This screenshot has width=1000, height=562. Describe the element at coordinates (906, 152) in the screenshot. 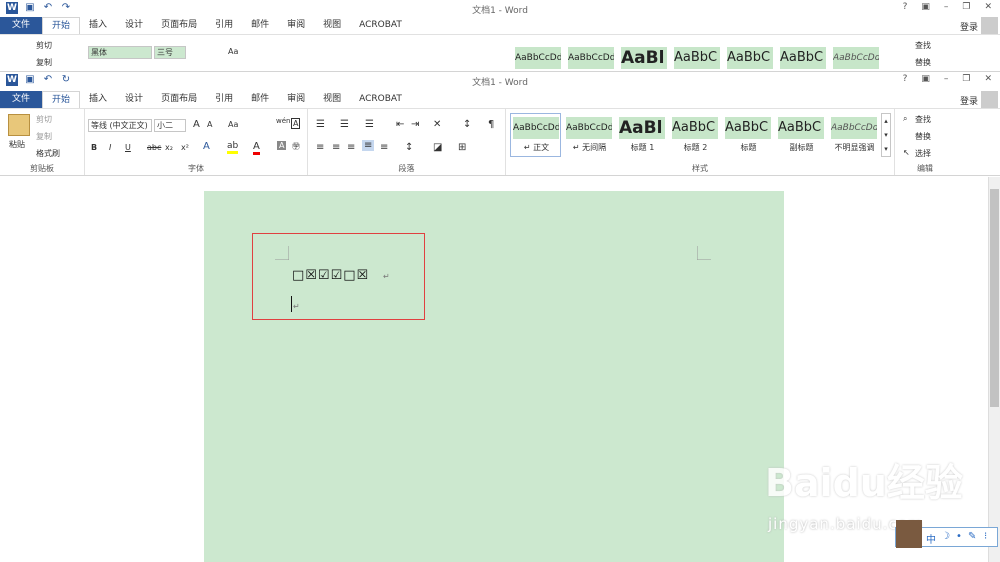

I see `select-icon: ↖` at that location.